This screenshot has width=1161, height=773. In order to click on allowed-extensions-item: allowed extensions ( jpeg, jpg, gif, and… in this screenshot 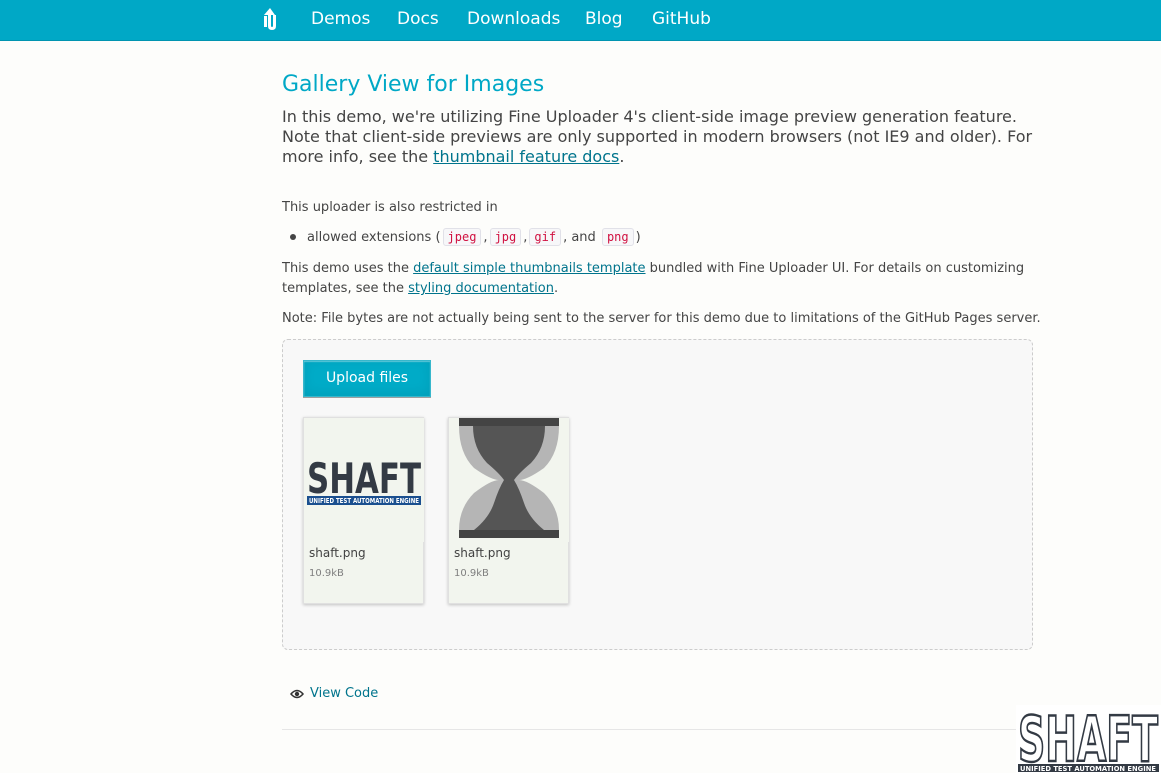, I will do `click(465, 237)`.